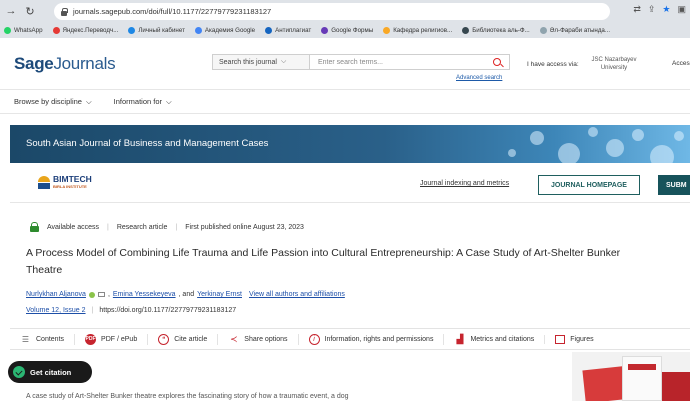 The height and width of the screenshot is (401, 690). I want to click on logo-sage-text: Sage, so click(34, 63).